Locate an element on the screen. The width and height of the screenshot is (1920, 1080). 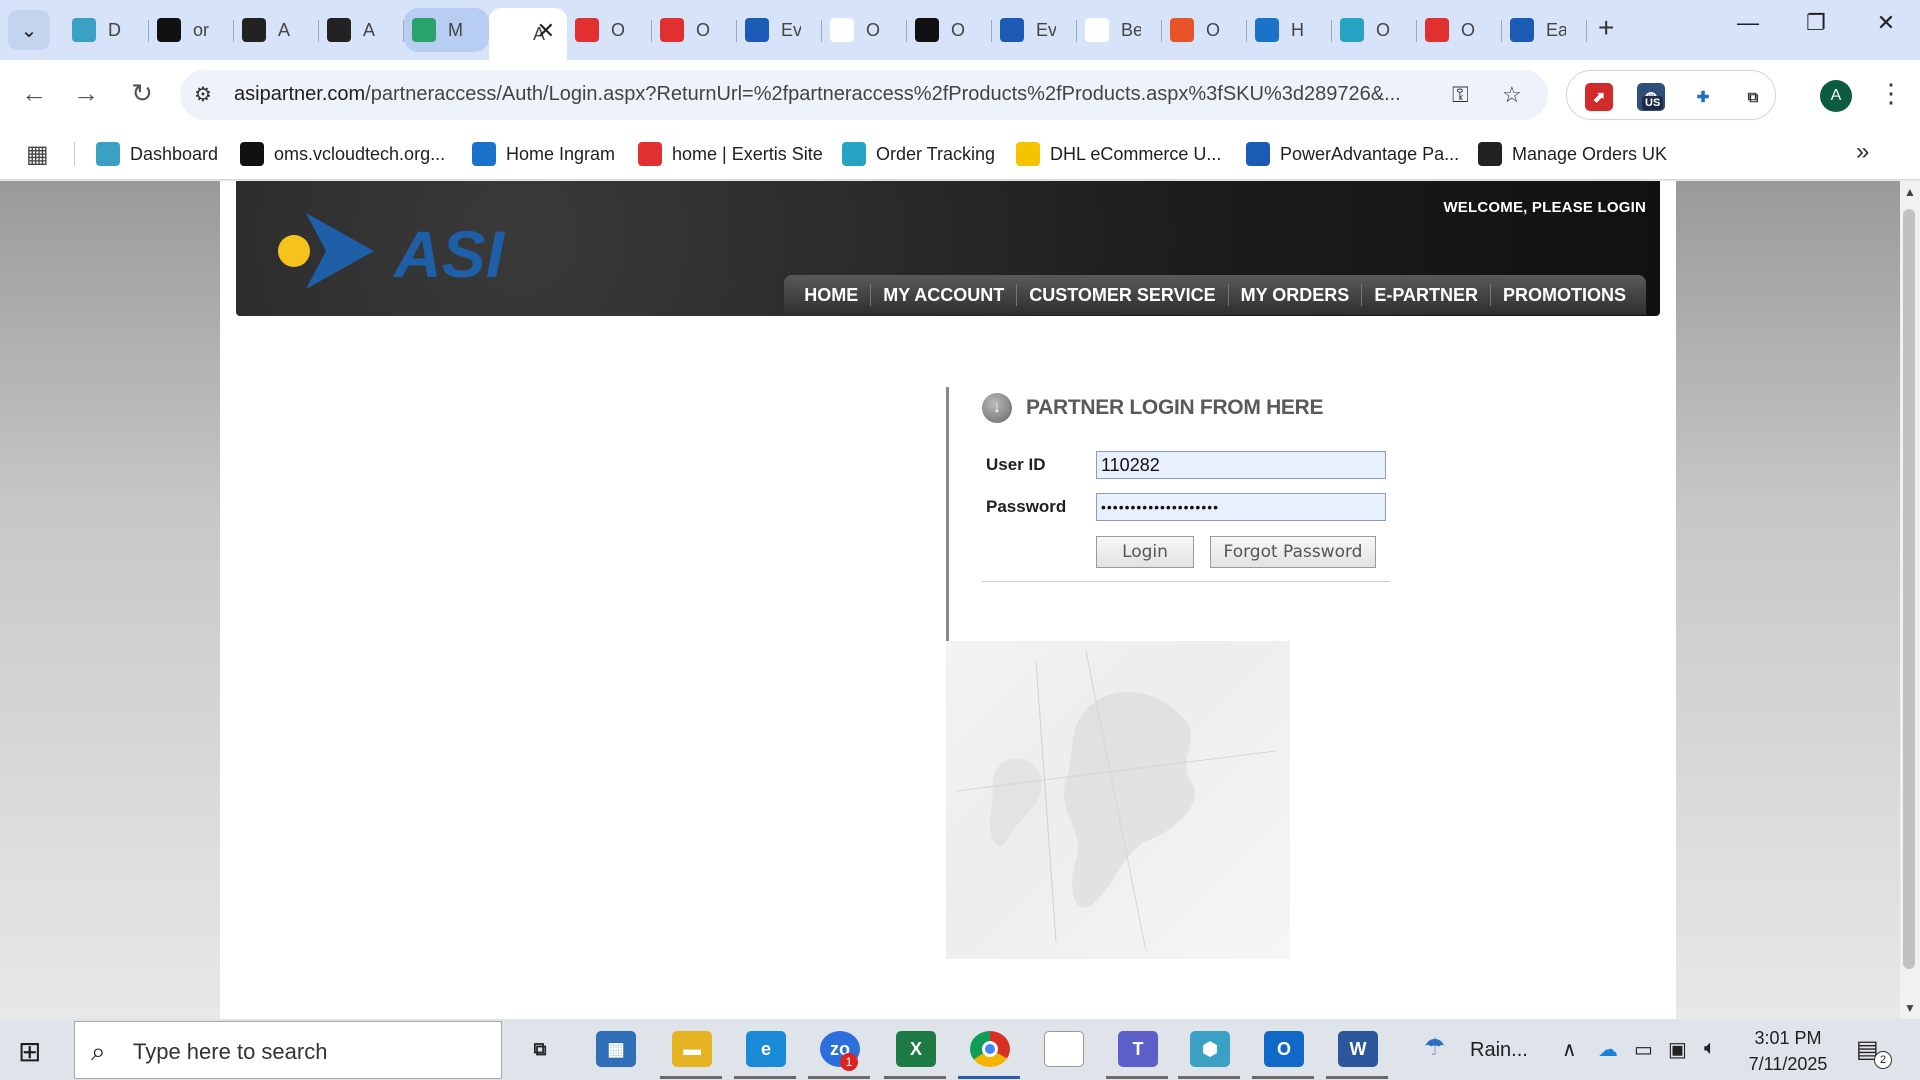
outlook-icon: O is located at coordinates (1284, 1049).